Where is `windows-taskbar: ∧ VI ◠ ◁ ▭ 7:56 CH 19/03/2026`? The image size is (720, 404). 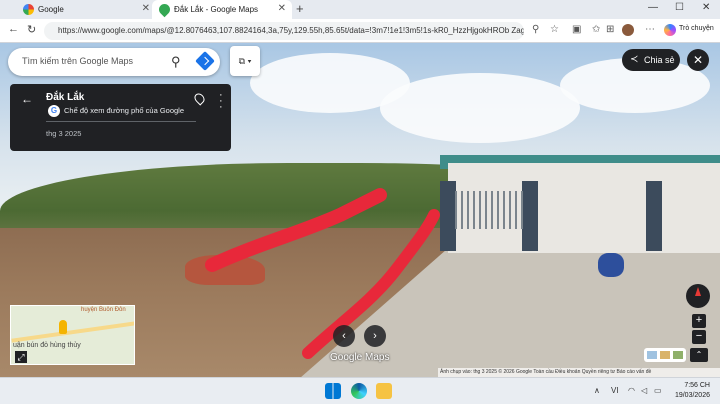 windows-taskbar: ∧ VI ◠ ◁ ▭ 7:56 CH 19/03/2026 is located at coordinates (360, 390).